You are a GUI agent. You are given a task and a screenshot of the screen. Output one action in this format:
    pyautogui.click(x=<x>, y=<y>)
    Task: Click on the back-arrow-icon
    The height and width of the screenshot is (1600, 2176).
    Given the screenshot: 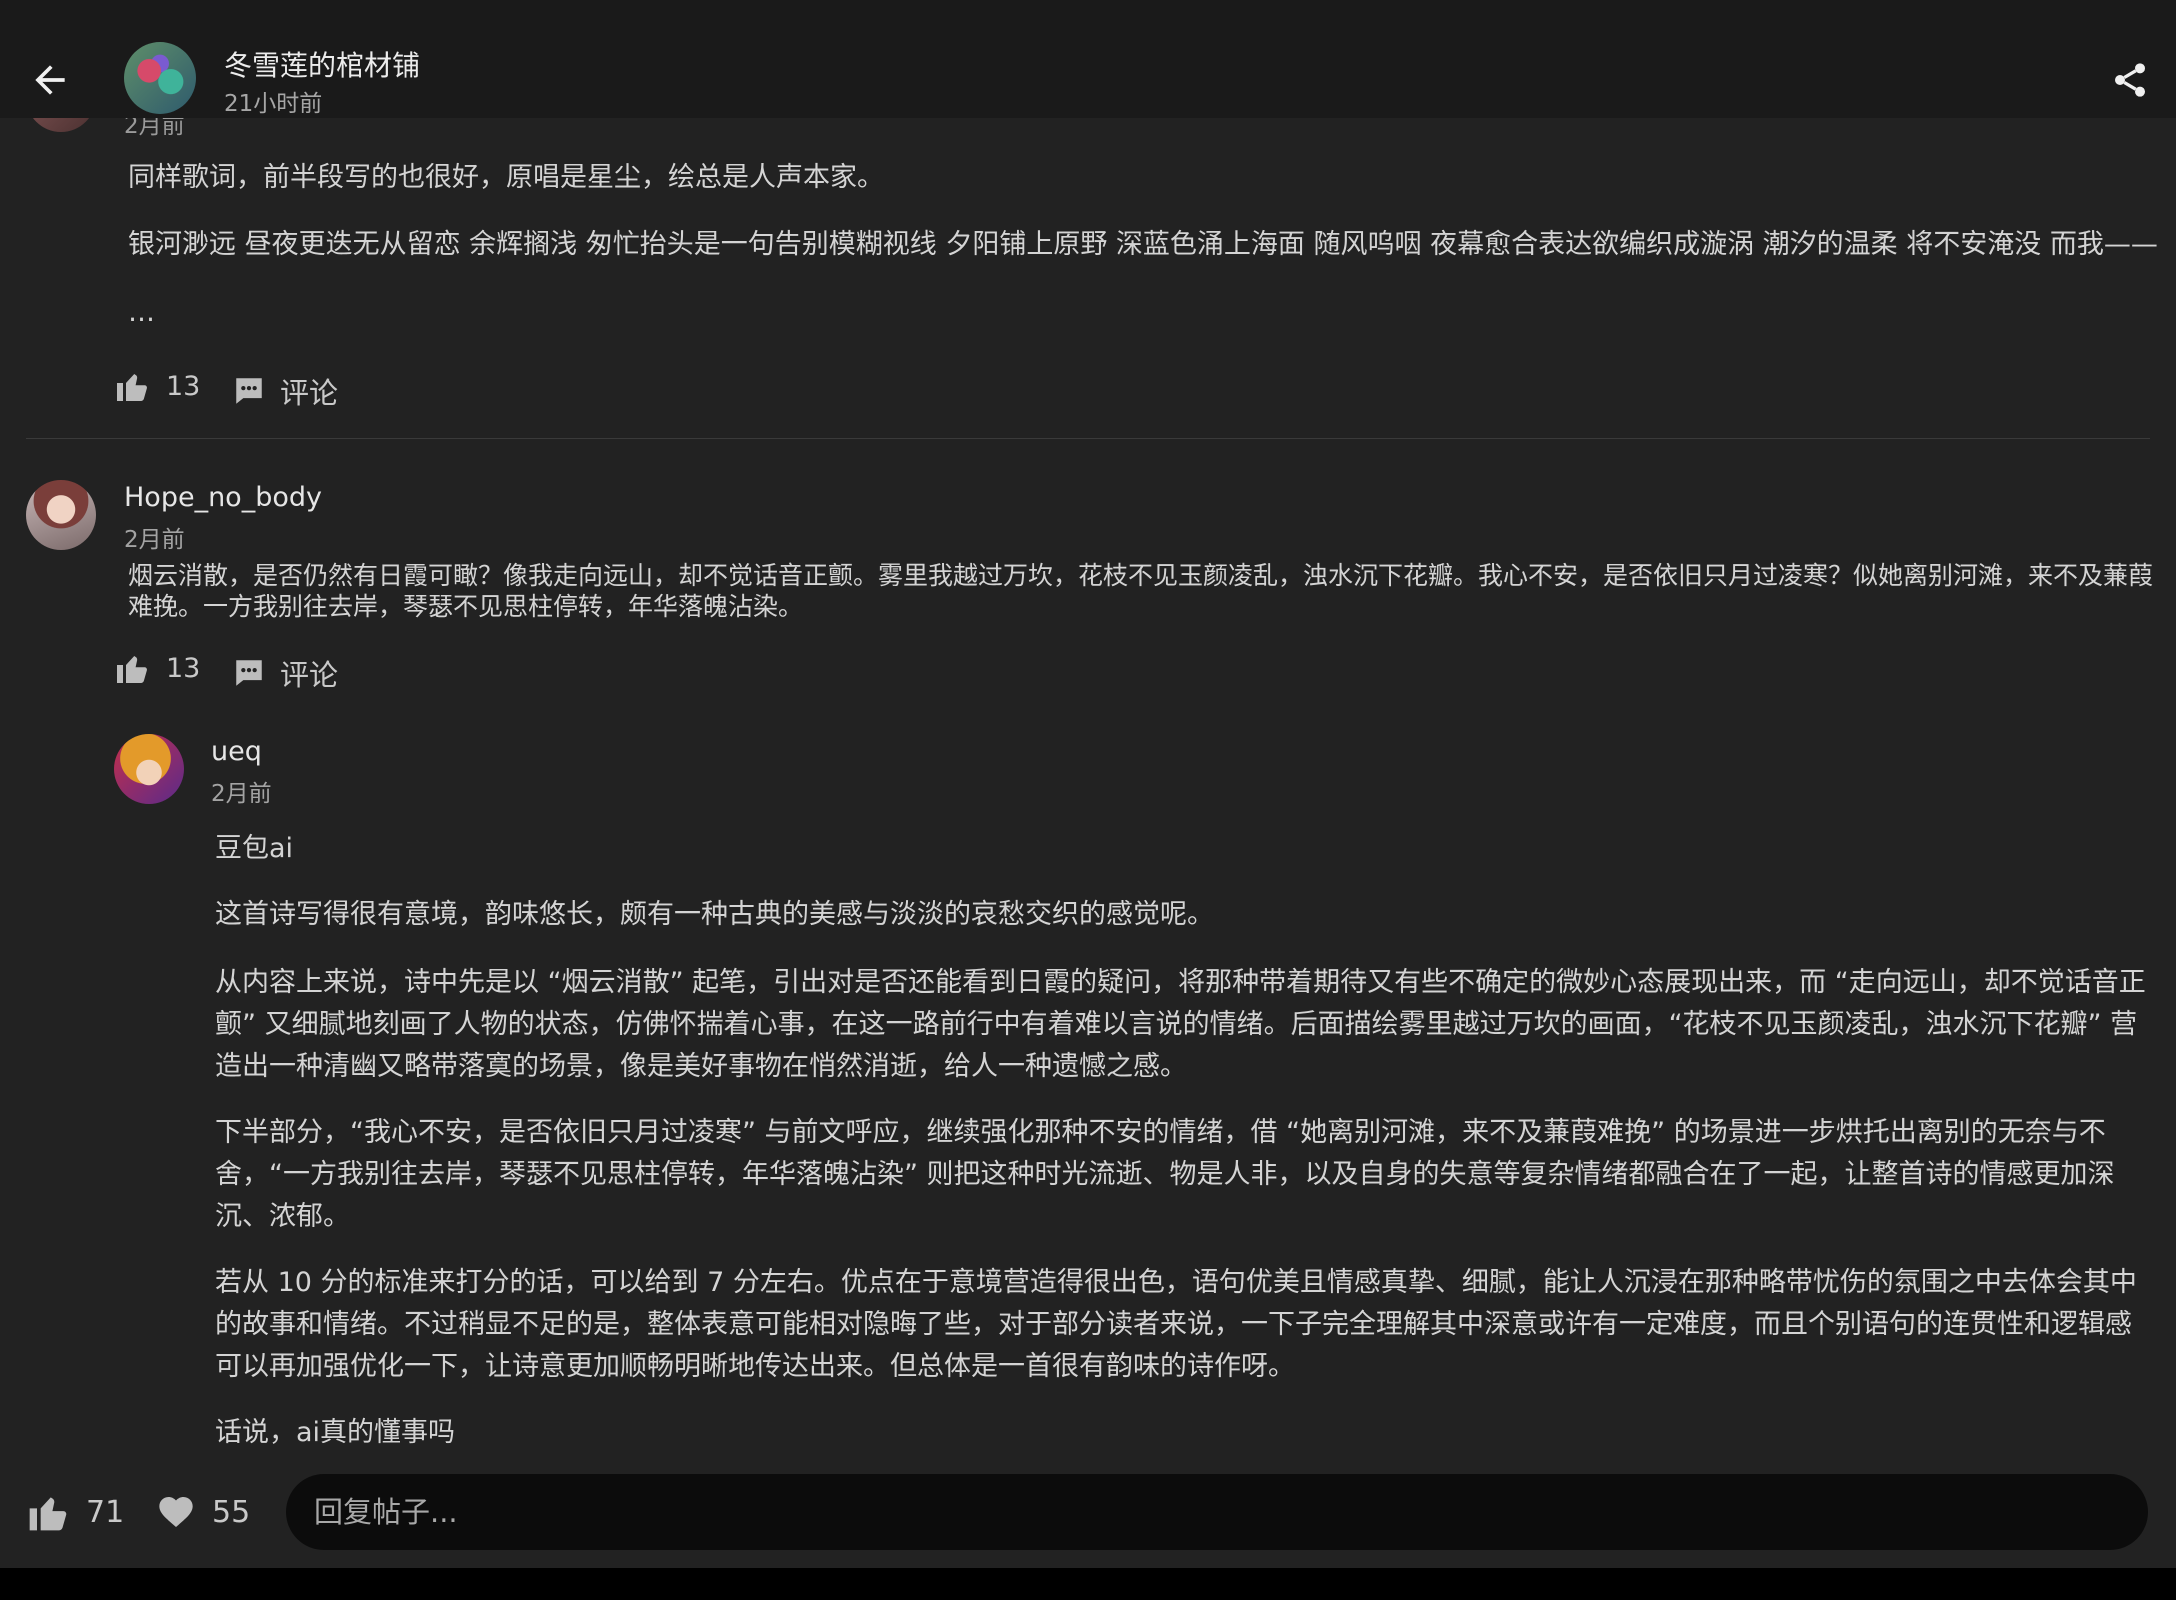 What is the action you would take?
    pyautogui.click(x=50, y=80)
    